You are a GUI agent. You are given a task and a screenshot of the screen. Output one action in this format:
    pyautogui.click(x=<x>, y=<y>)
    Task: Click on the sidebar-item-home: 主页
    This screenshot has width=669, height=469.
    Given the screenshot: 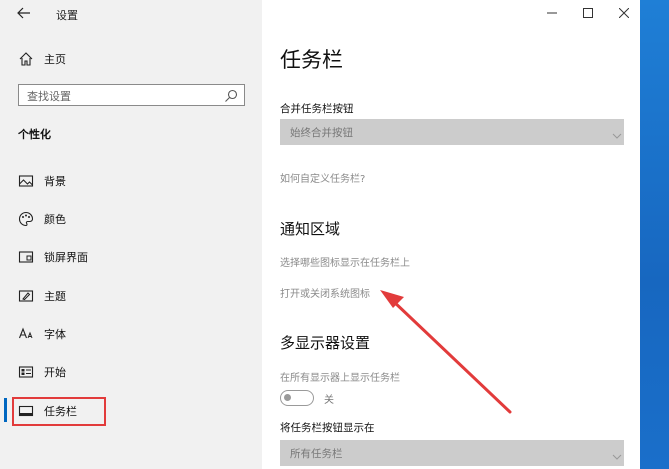 What is the action you would take?
    pyautogui.click(x=131, y=59)
    